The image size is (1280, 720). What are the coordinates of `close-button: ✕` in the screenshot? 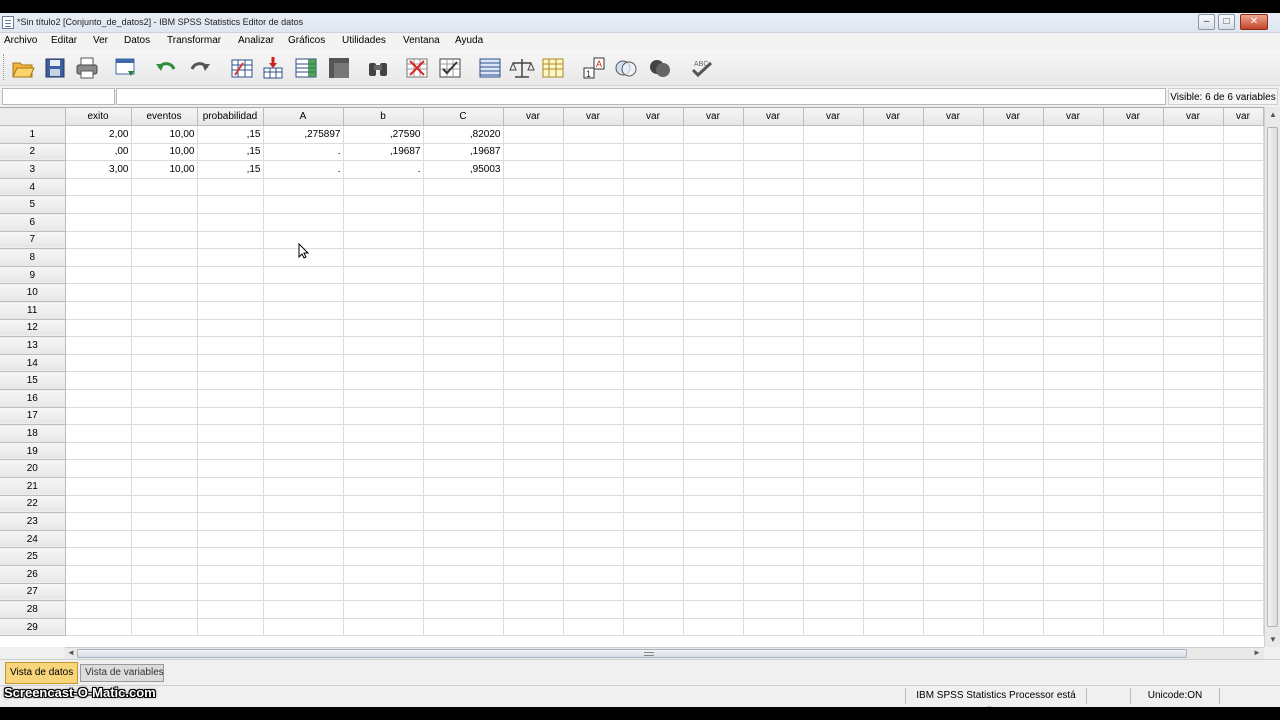 It's located at (1254, 22).